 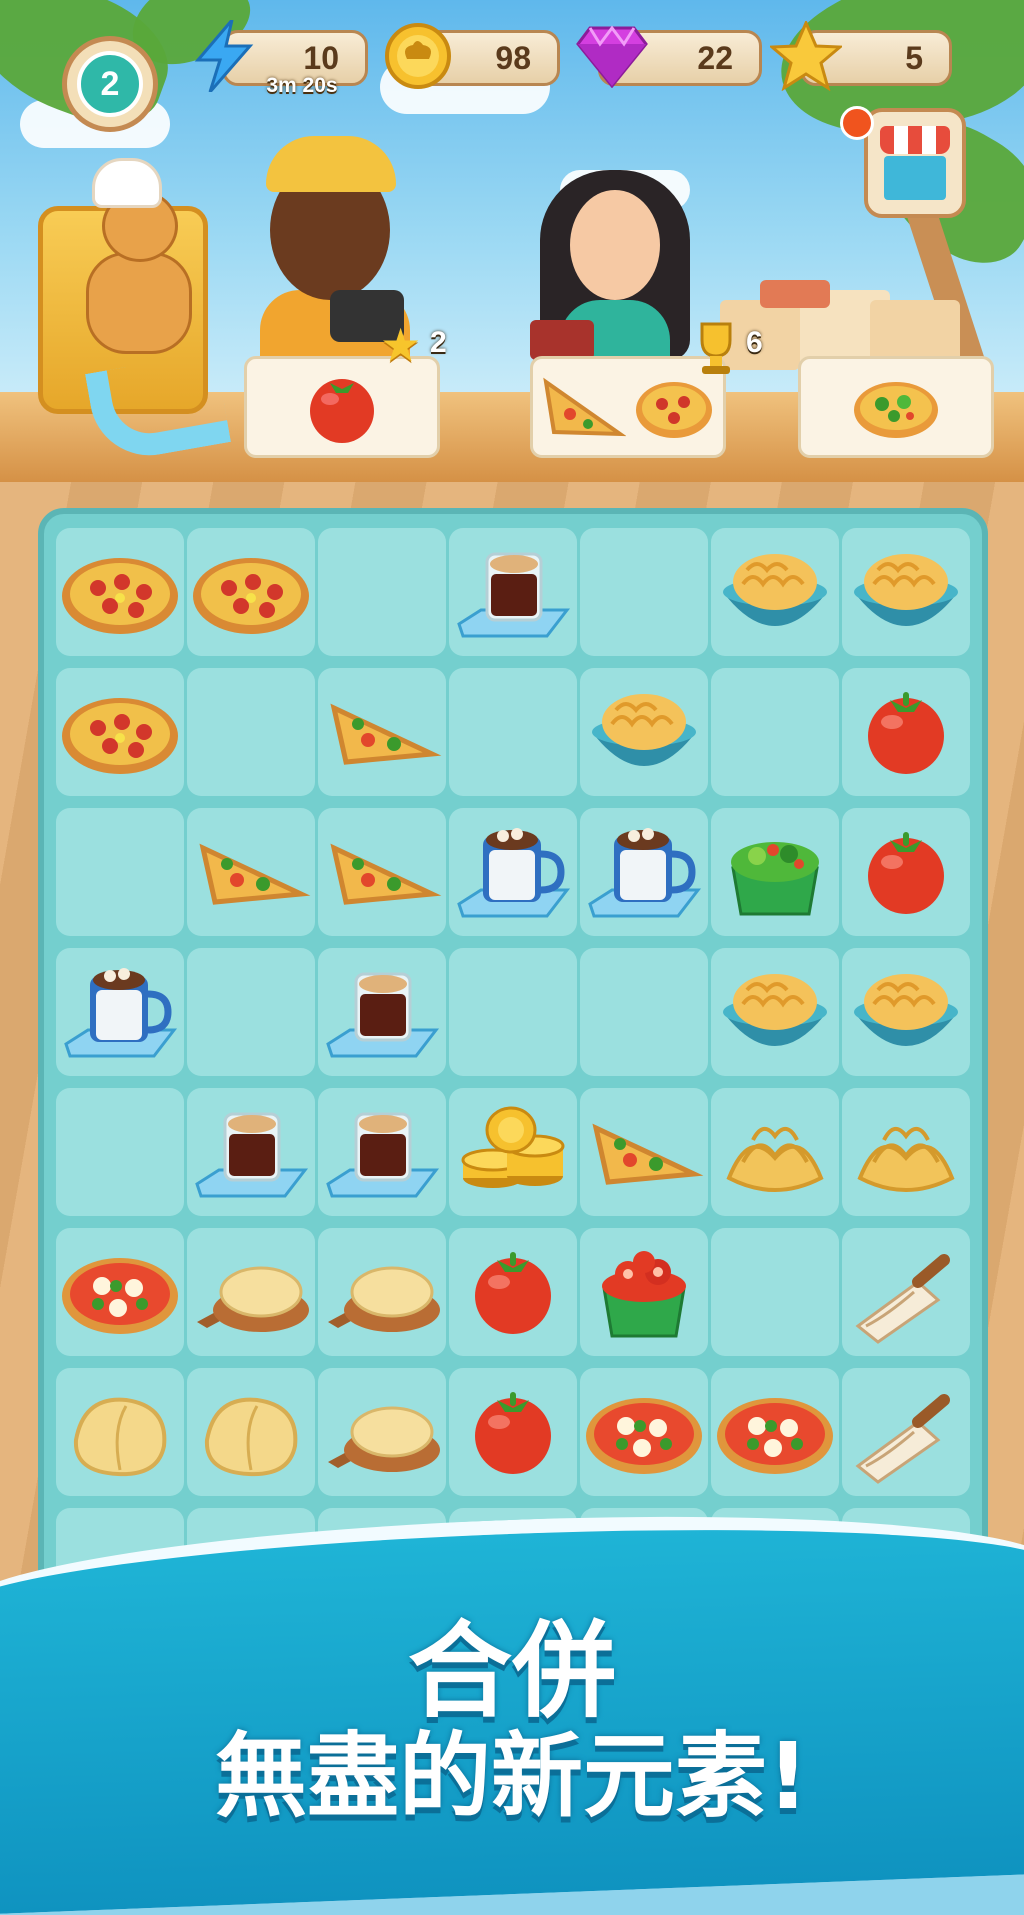 What do you see at coordinates (754, 342) in the screenshot?
I see `reward-value-2: 6` at bounding box center [754, 342].